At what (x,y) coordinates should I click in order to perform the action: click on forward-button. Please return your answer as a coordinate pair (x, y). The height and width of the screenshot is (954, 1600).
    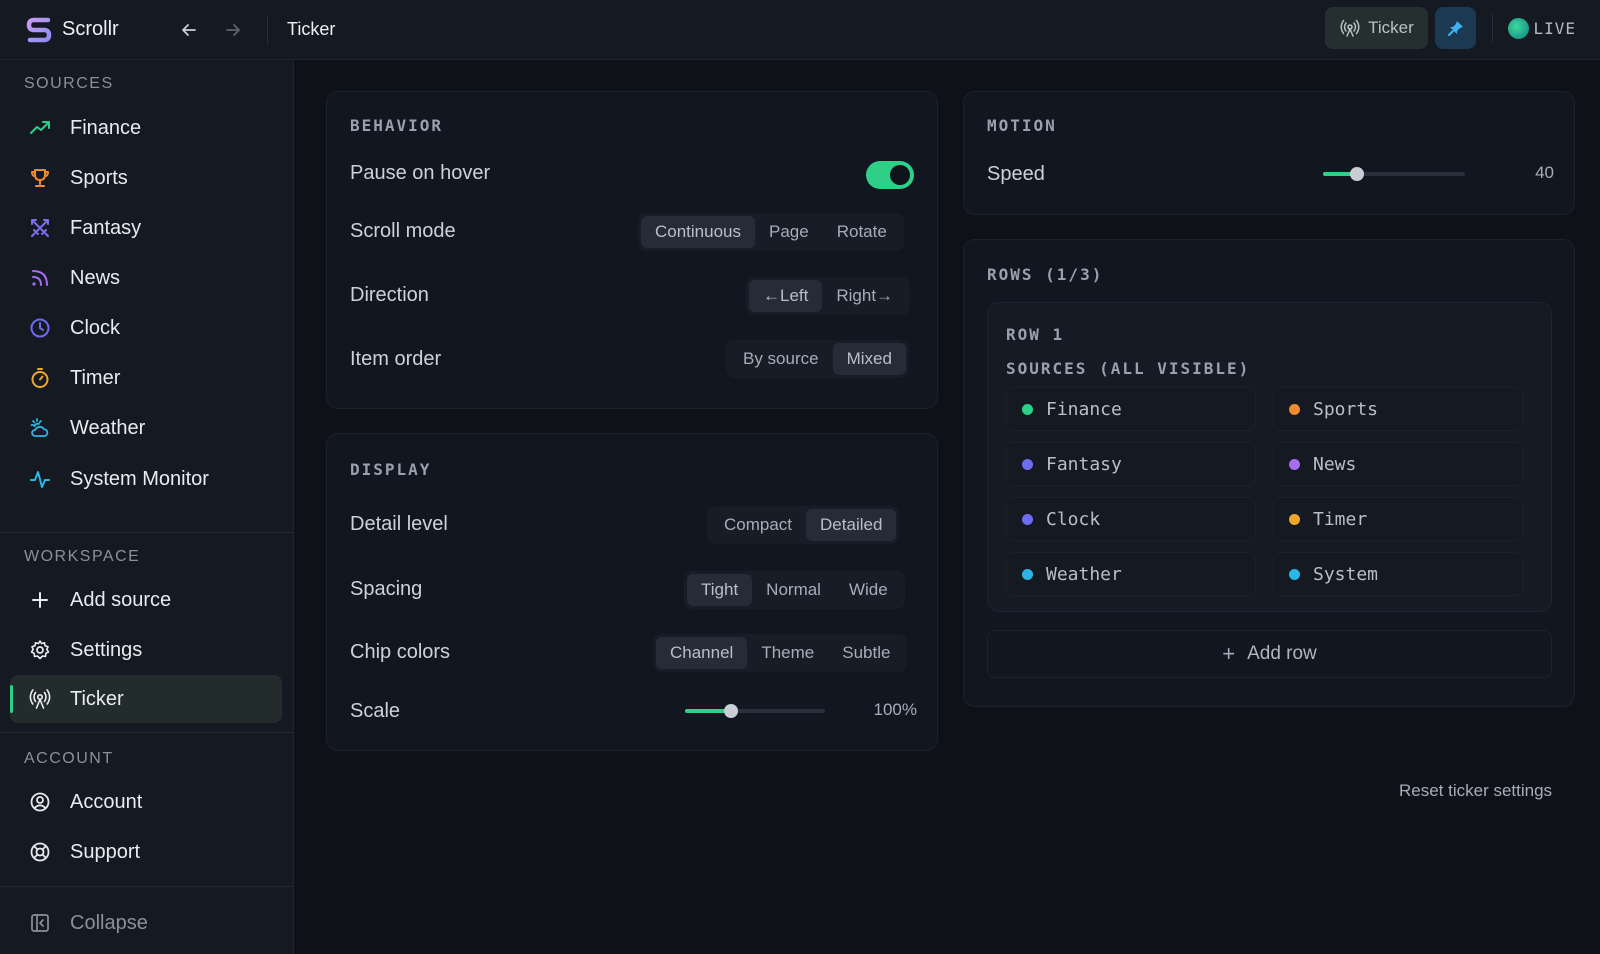
    Looking at the image, I should click on (233, 30).